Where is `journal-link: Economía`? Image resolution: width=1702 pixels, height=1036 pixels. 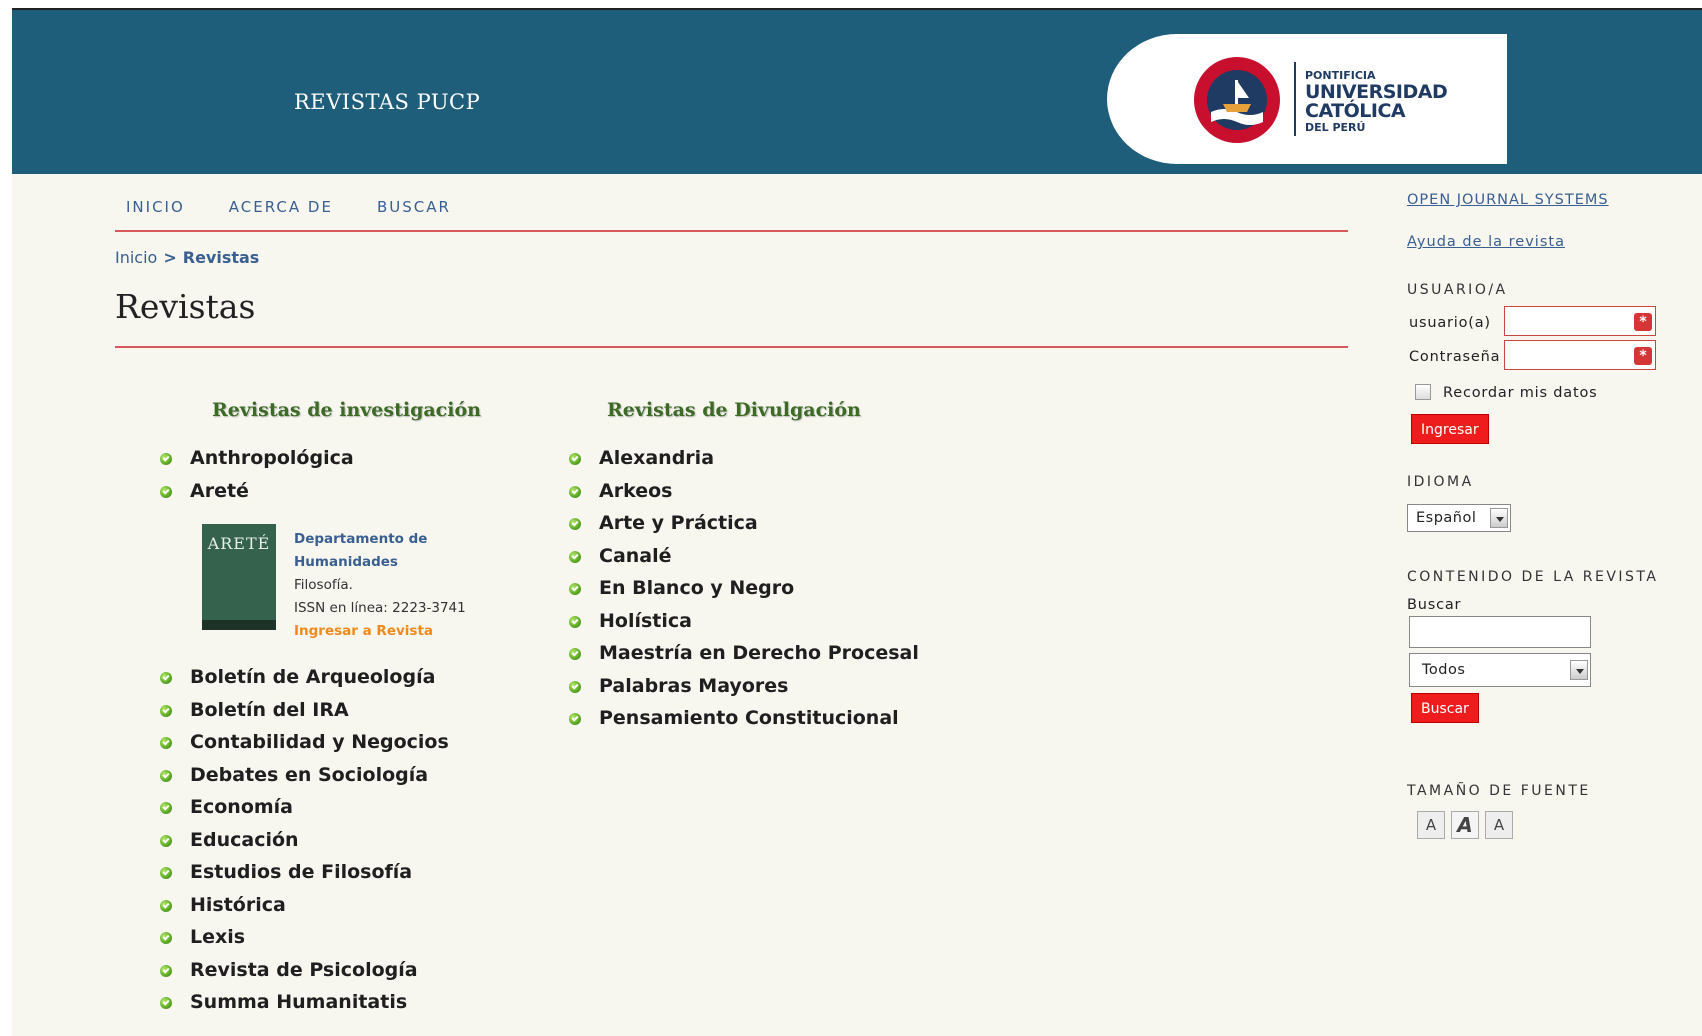 journal-link: Economía is located at coordinates (241, 807).